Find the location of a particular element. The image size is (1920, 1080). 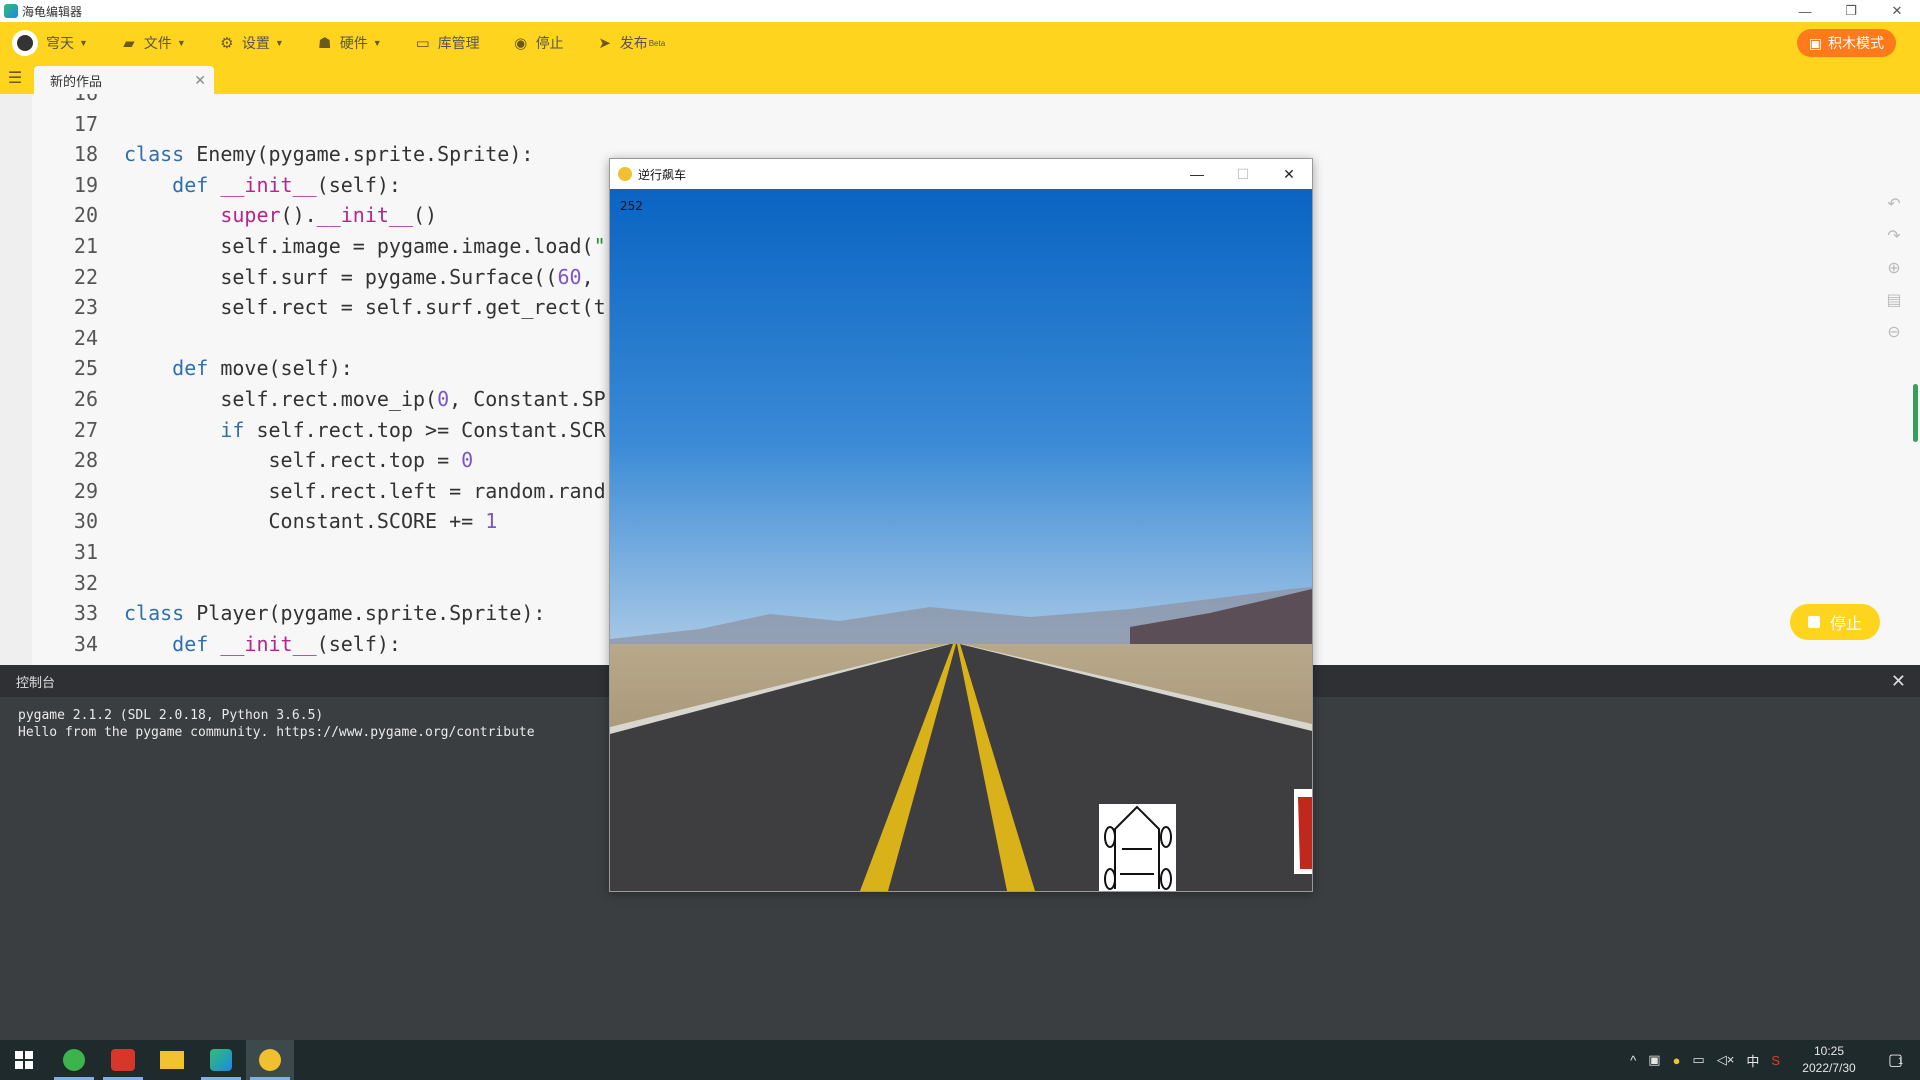

hardware-menu: ☗ 硬件 ▼ is located at coordinates (349, 43).